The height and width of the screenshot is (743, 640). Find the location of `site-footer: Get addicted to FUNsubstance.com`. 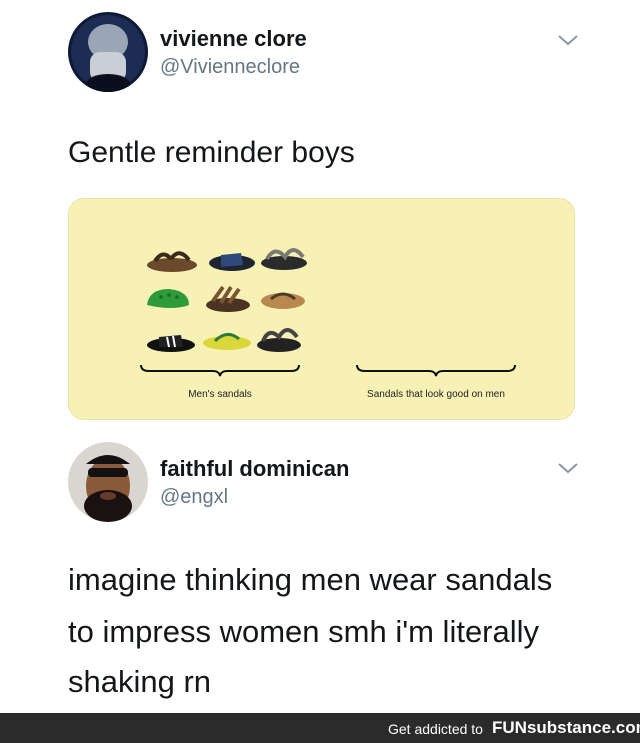

site-footer: Get addicted to FUNsubstance.com is located at coordinates (320, 728).